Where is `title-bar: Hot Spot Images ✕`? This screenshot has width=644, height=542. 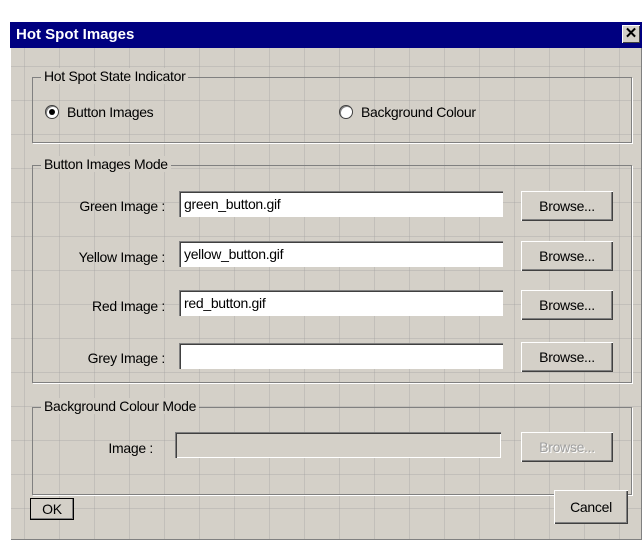
title-bar: Hot Spot Images ✕ is located at coordinates (326, 35).